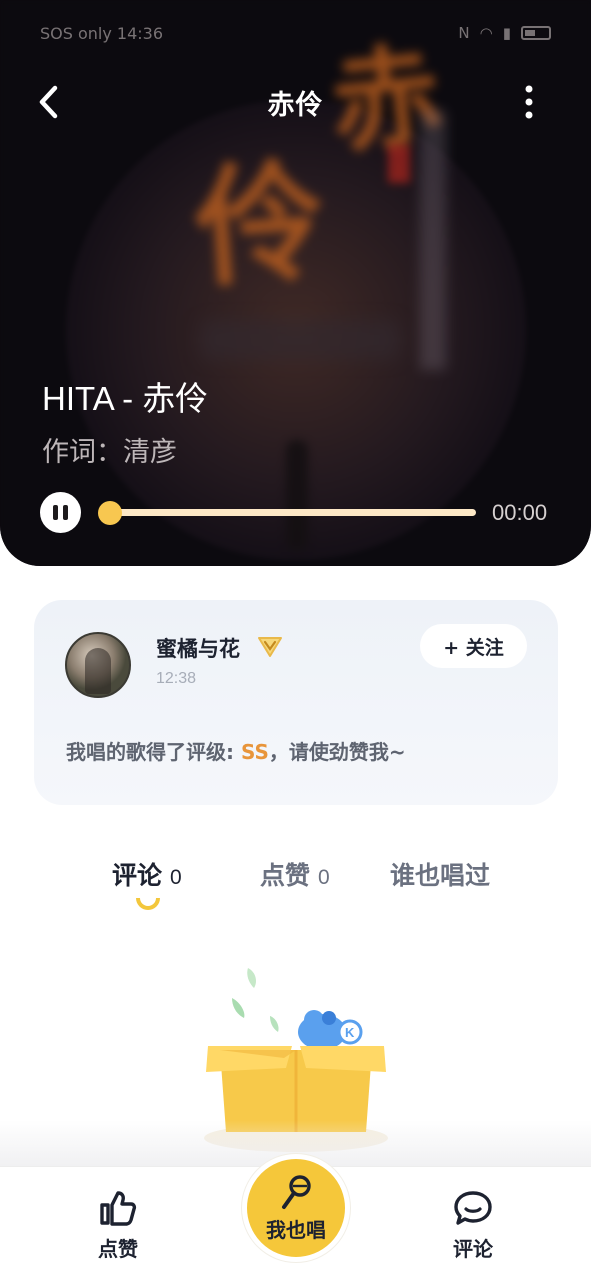  What do you see at coordinates (109, 452) in the screenshot?
I see `lyricist-text: 作词：清彦` at bounding box center [109, 452].